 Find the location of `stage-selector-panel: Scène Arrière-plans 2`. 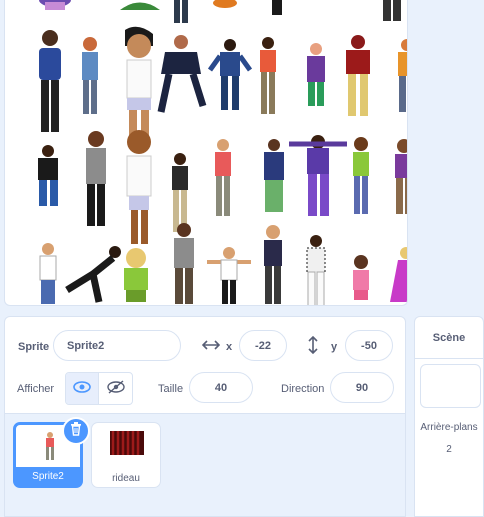

stage-selector-panel: Scène Arrière-plans 2 is located at coordinates (449, 416).